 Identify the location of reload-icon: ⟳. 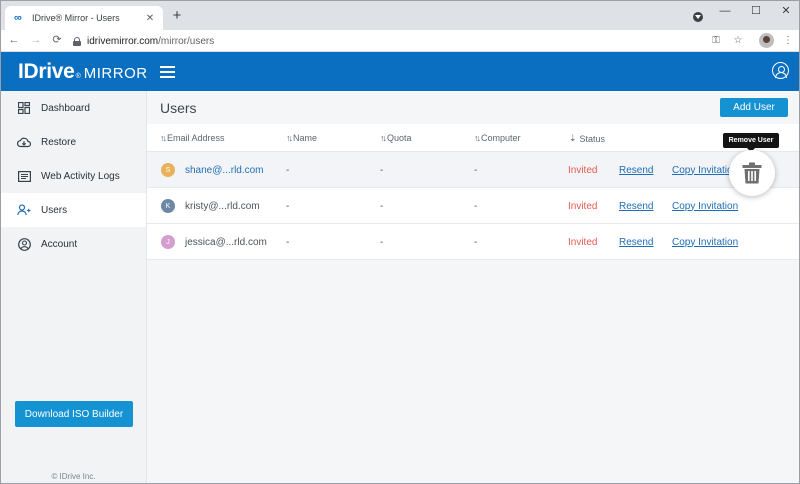
(57, 40).